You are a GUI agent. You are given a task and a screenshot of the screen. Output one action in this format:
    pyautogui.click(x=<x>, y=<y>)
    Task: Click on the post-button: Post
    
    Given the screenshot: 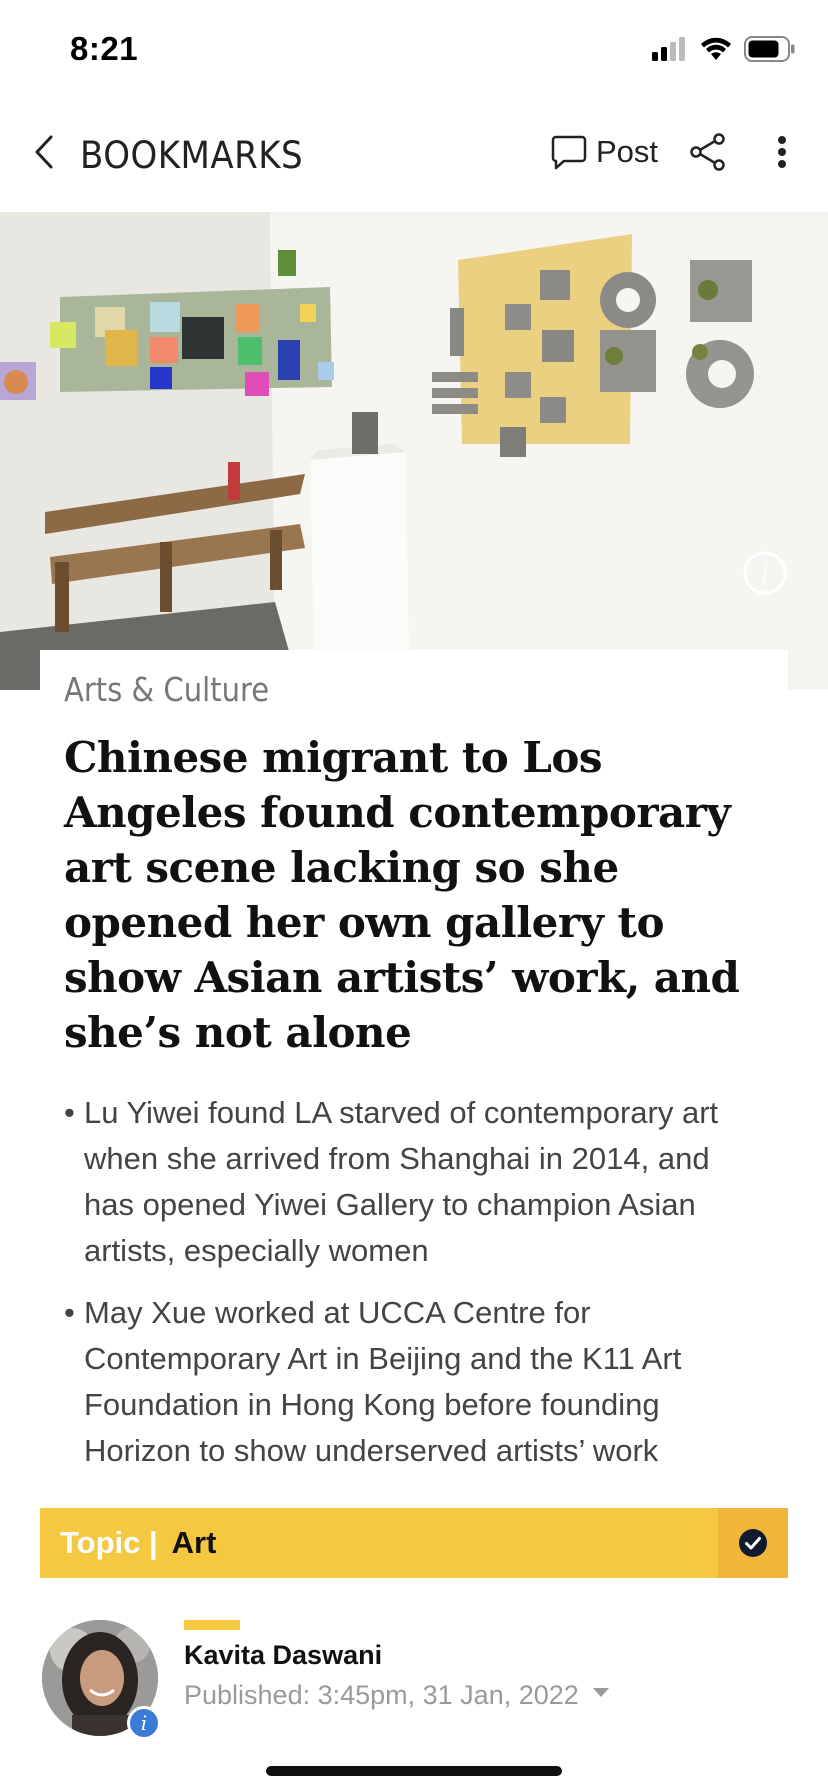 What is the action you would take?
    pyautogui.click(x=604, y=152)
    